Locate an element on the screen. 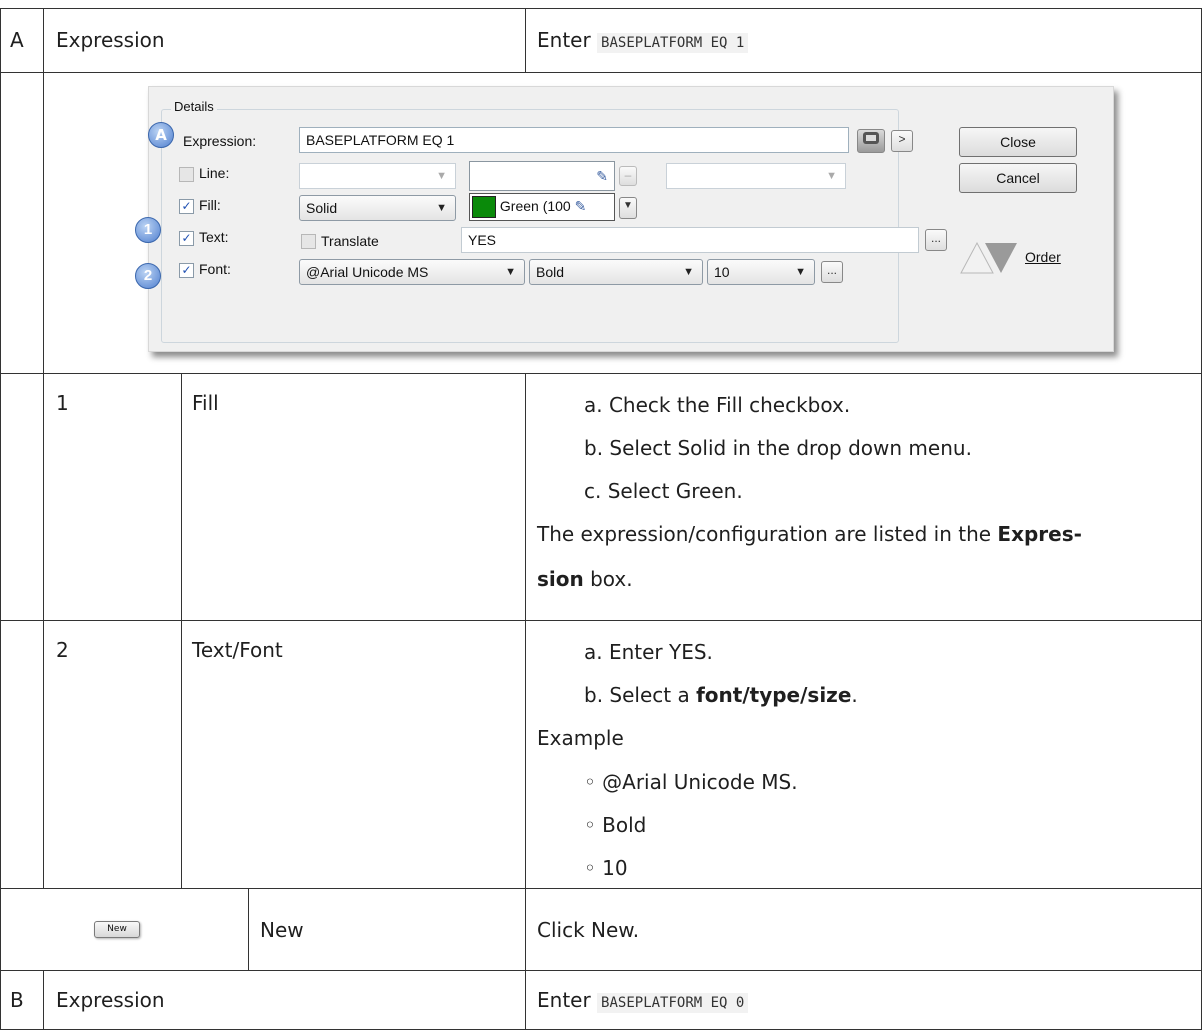 The image size is (1202, 1030). font-size-dropdown: 10 ▼ is located at coordinates (761, 272).